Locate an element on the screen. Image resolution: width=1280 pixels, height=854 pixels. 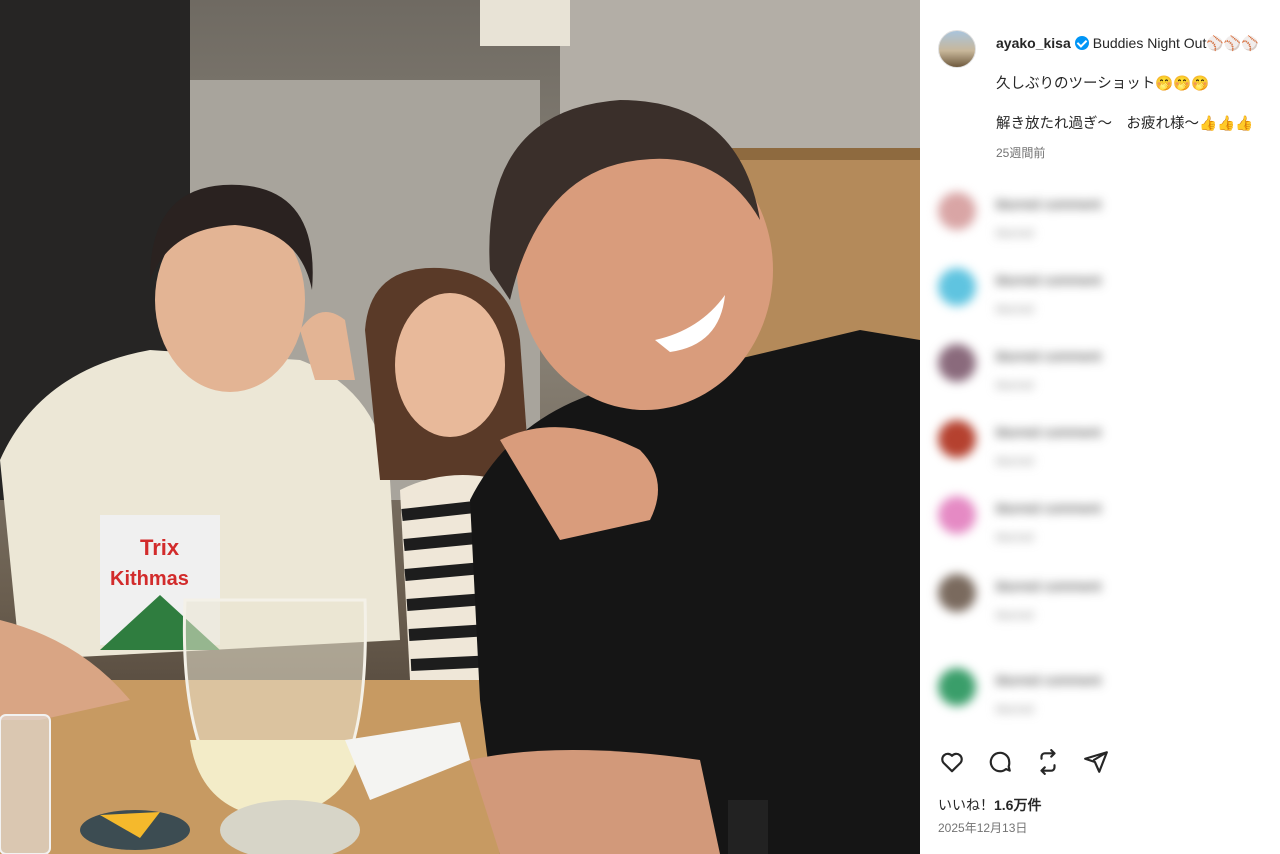
share-button is located at coordinates (1096, 762).